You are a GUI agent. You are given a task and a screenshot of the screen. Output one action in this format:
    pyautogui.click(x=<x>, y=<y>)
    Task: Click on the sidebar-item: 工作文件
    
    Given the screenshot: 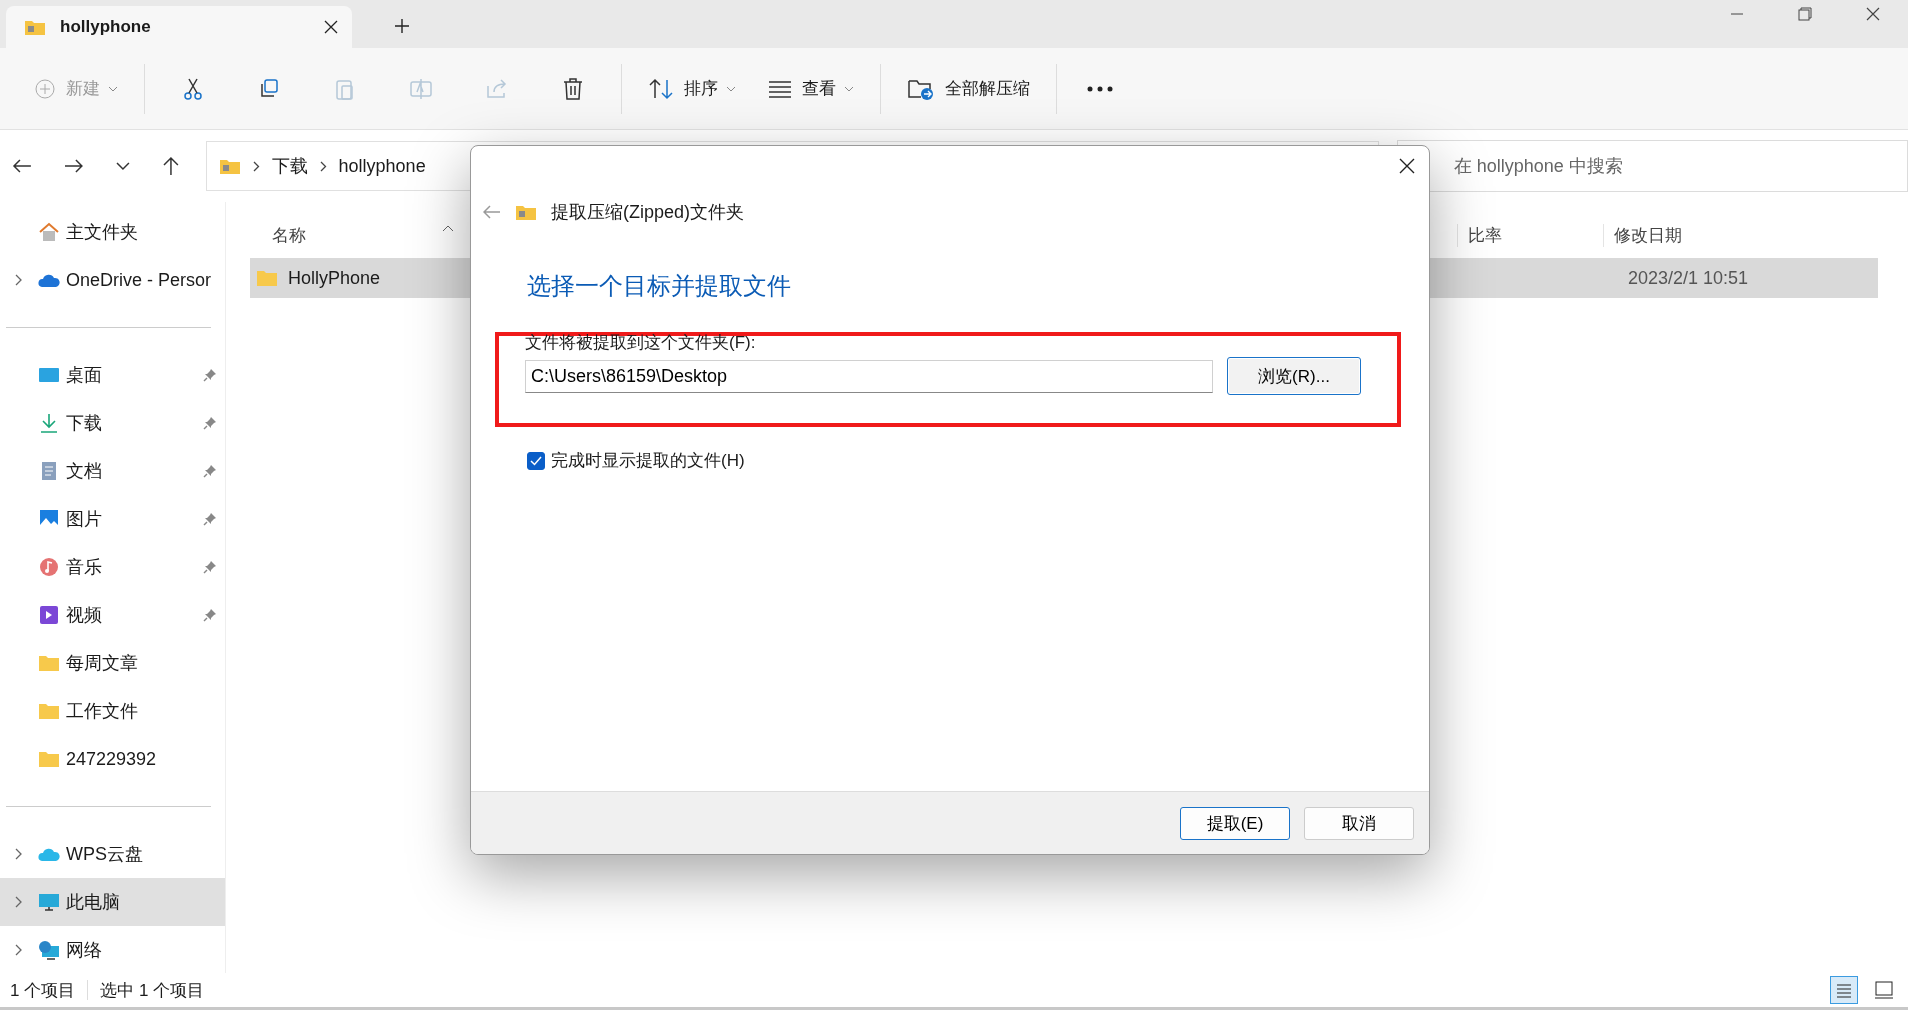 What is the action you would take?
    pyautogui.click(x=112, y=711)
    